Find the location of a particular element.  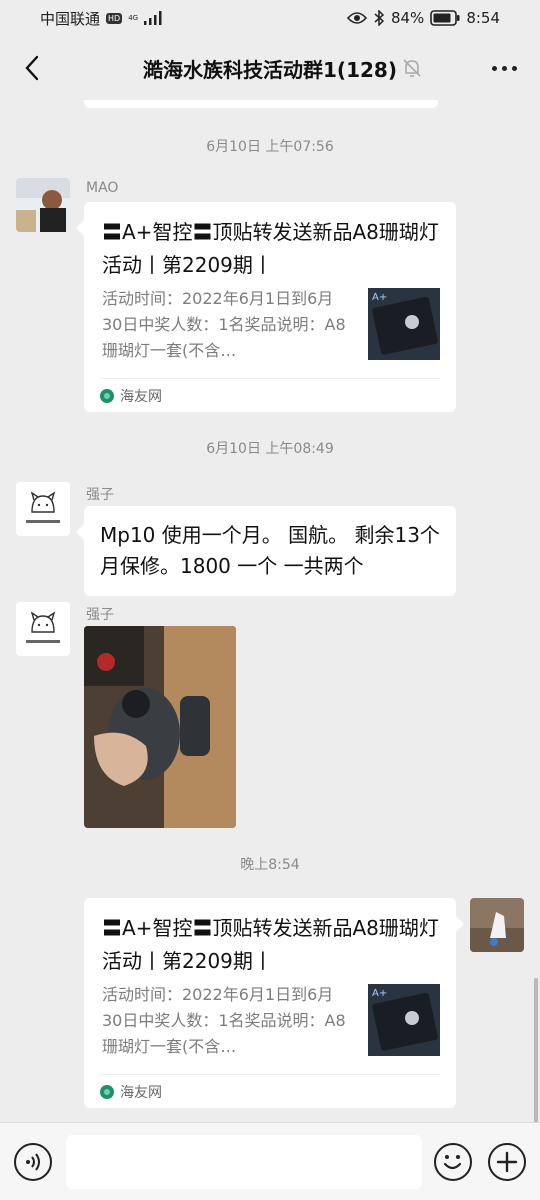

more-options-button is located at coordinates (504, 68).